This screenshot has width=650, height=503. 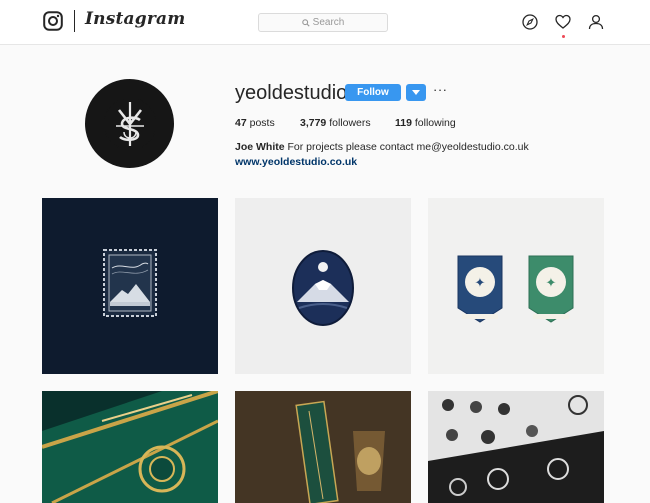 I want to click on whisky-cards-image, so click(x=323, y=447).